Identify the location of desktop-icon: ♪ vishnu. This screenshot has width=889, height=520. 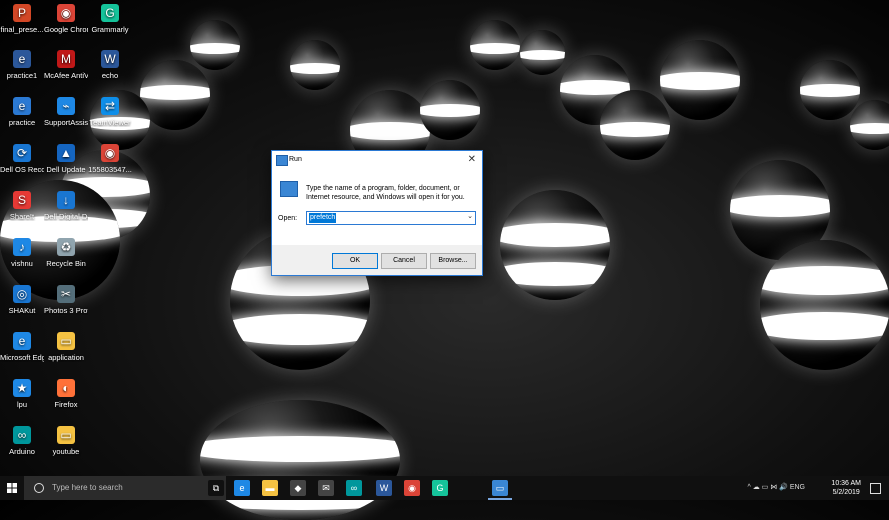
(22, 253).